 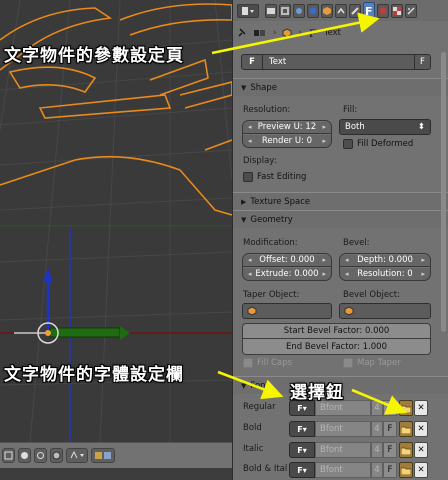 What do you see at coordinates (116, 474) in the screenshot?
I see `viewport-footer` at bounding box center [116, 474].